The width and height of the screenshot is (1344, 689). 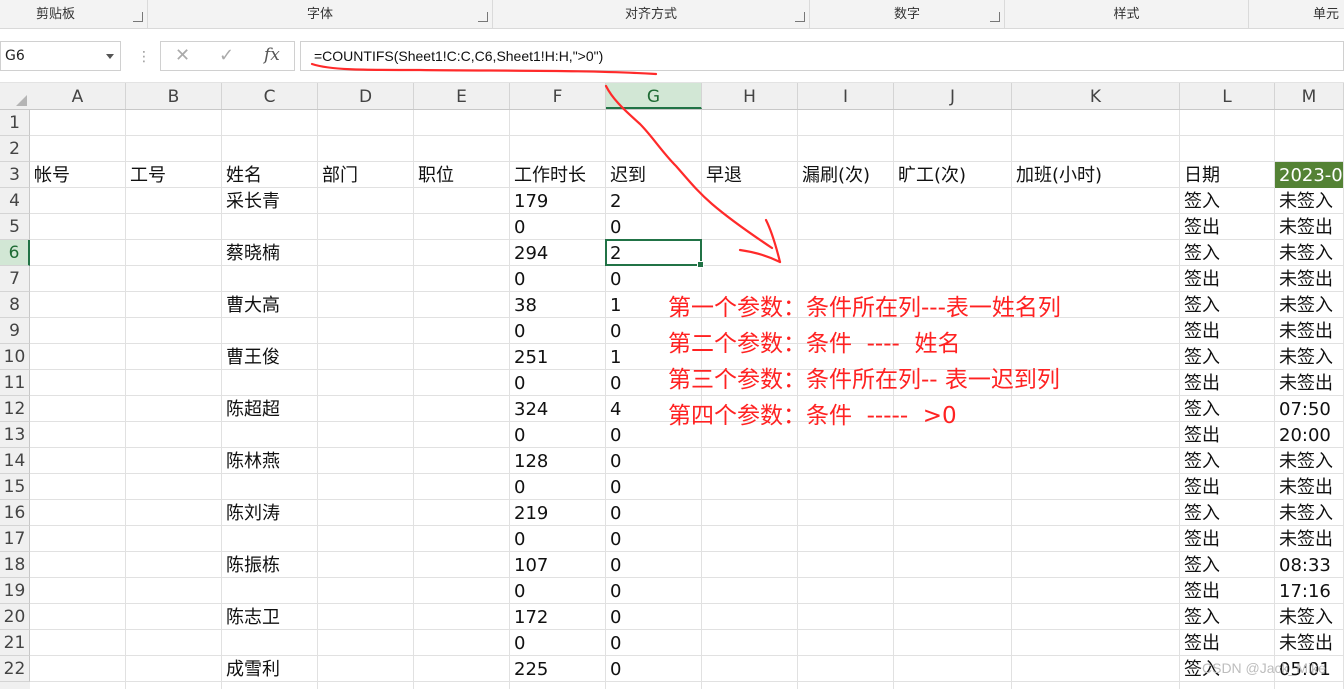 I want to click on cell-l11: 签出, so click(x=1227, y=383).